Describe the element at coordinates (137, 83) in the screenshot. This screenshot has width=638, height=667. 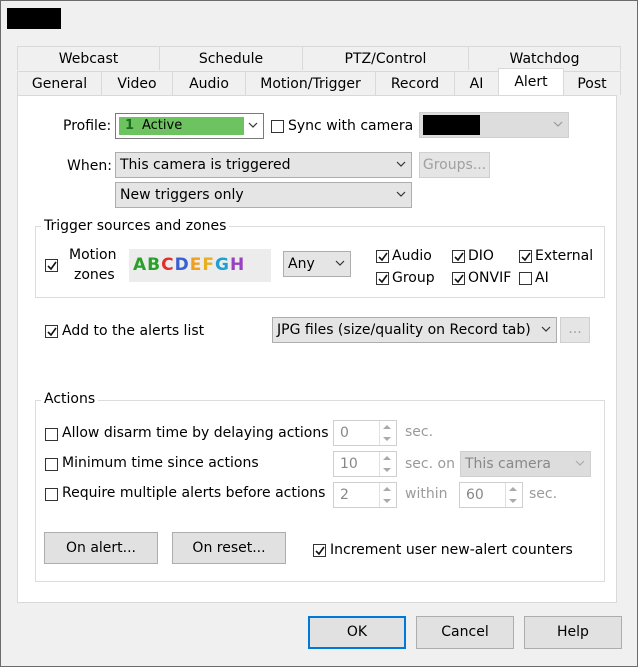
I see `tab-video: Video` at that location.